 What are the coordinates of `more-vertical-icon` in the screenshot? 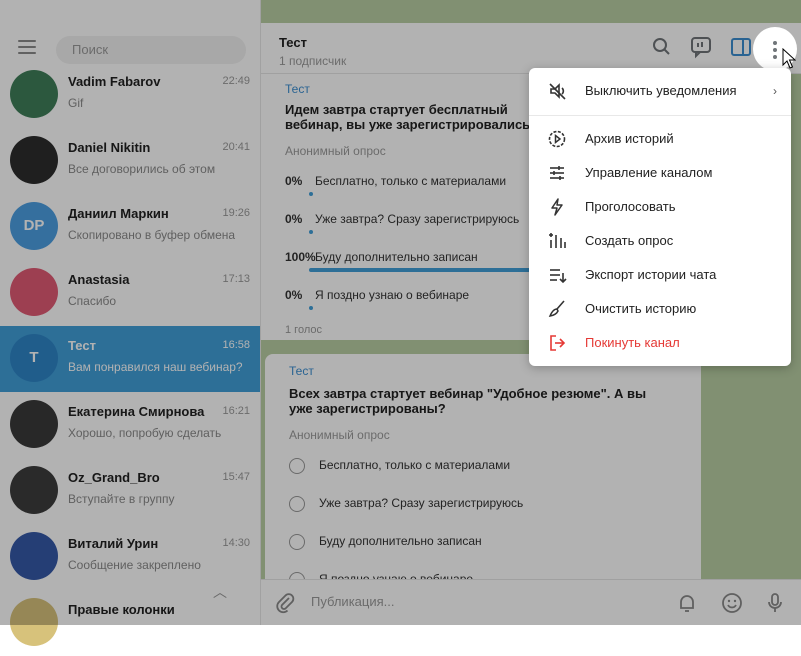 It's located at (775, 51).